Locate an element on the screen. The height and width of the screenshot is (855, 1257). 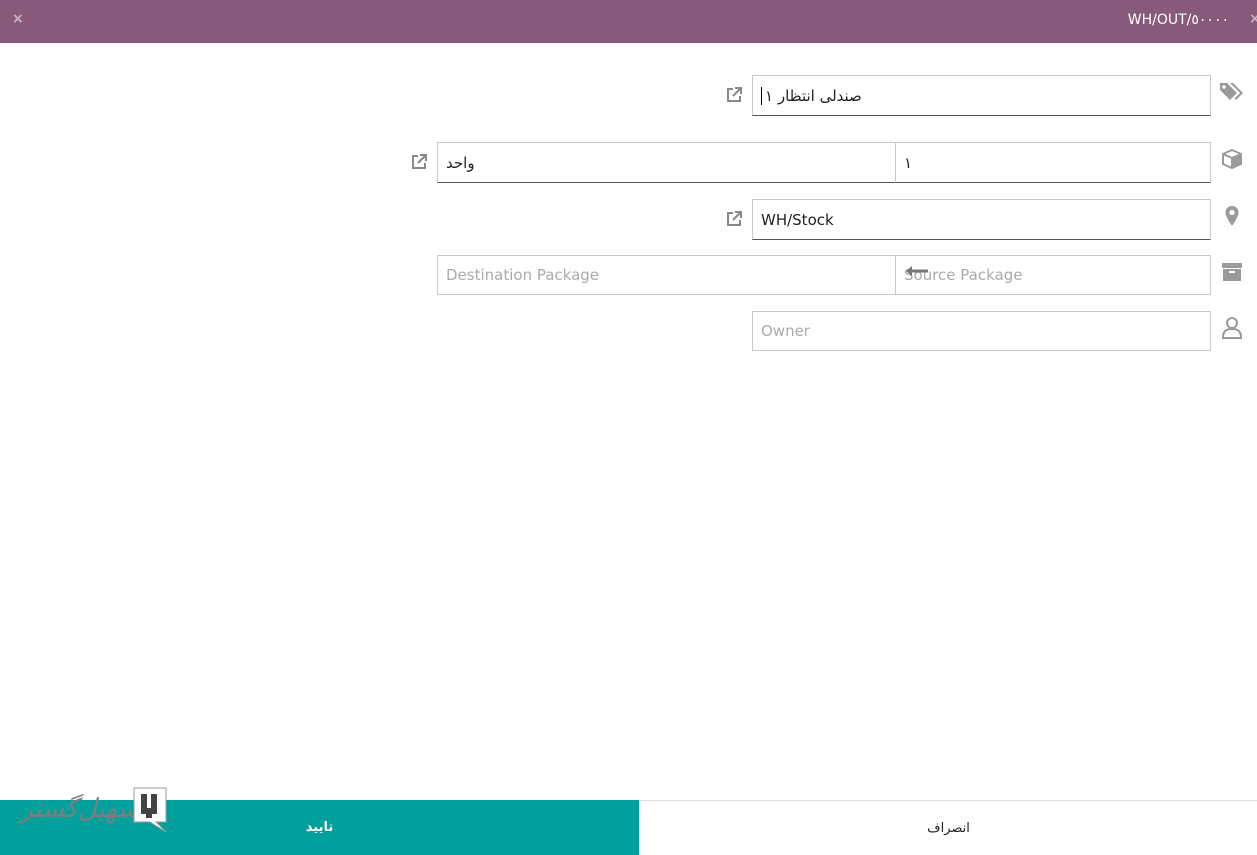
dialog-header: × WH/OUT/٥٠٠٠٠ × is located at coordinates (628, 21).